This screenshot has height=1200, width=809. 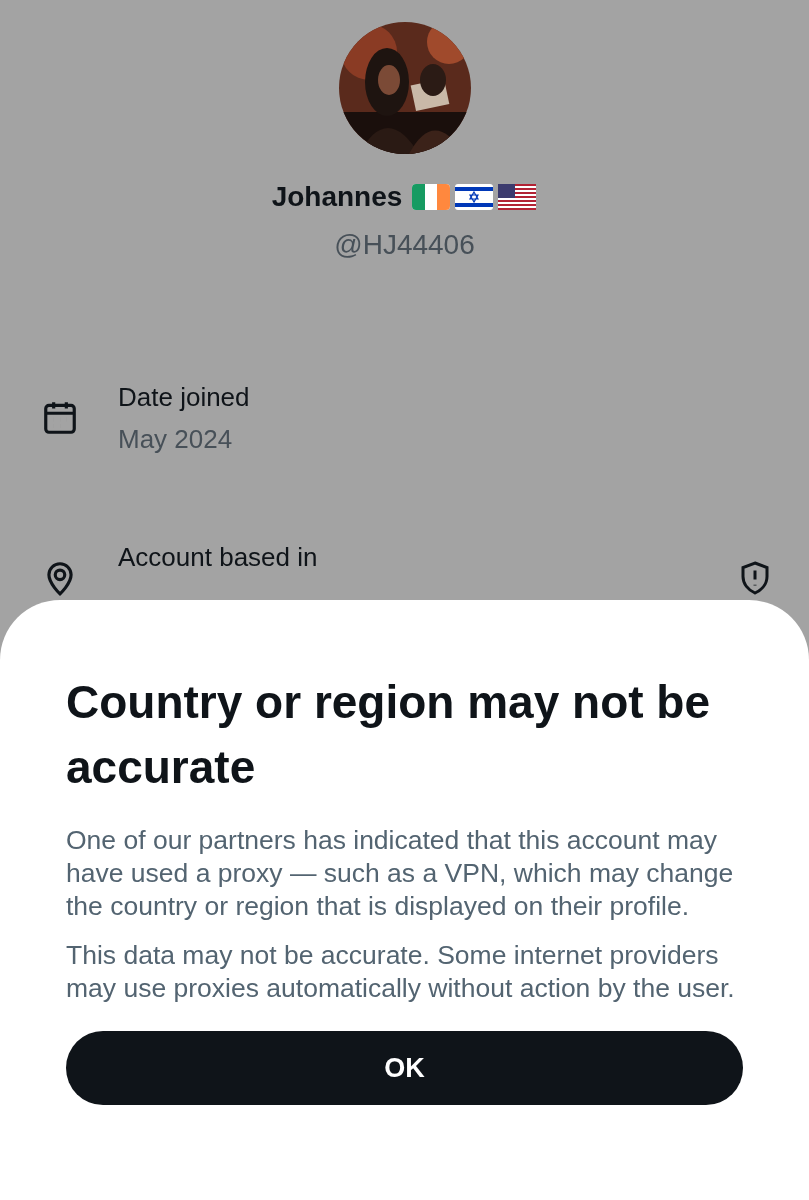 I want to click on ireland-flag-icon, so click(x=431, y=197).